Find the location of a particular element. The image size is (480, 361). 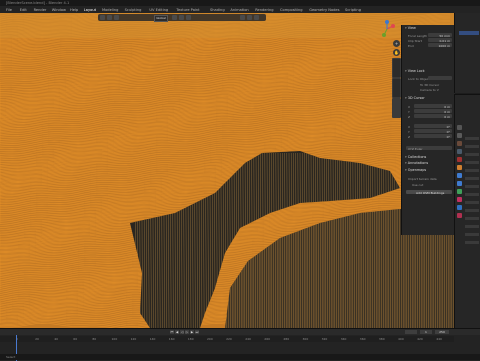

outliner-row-selected is located at coordinates (469, 33).